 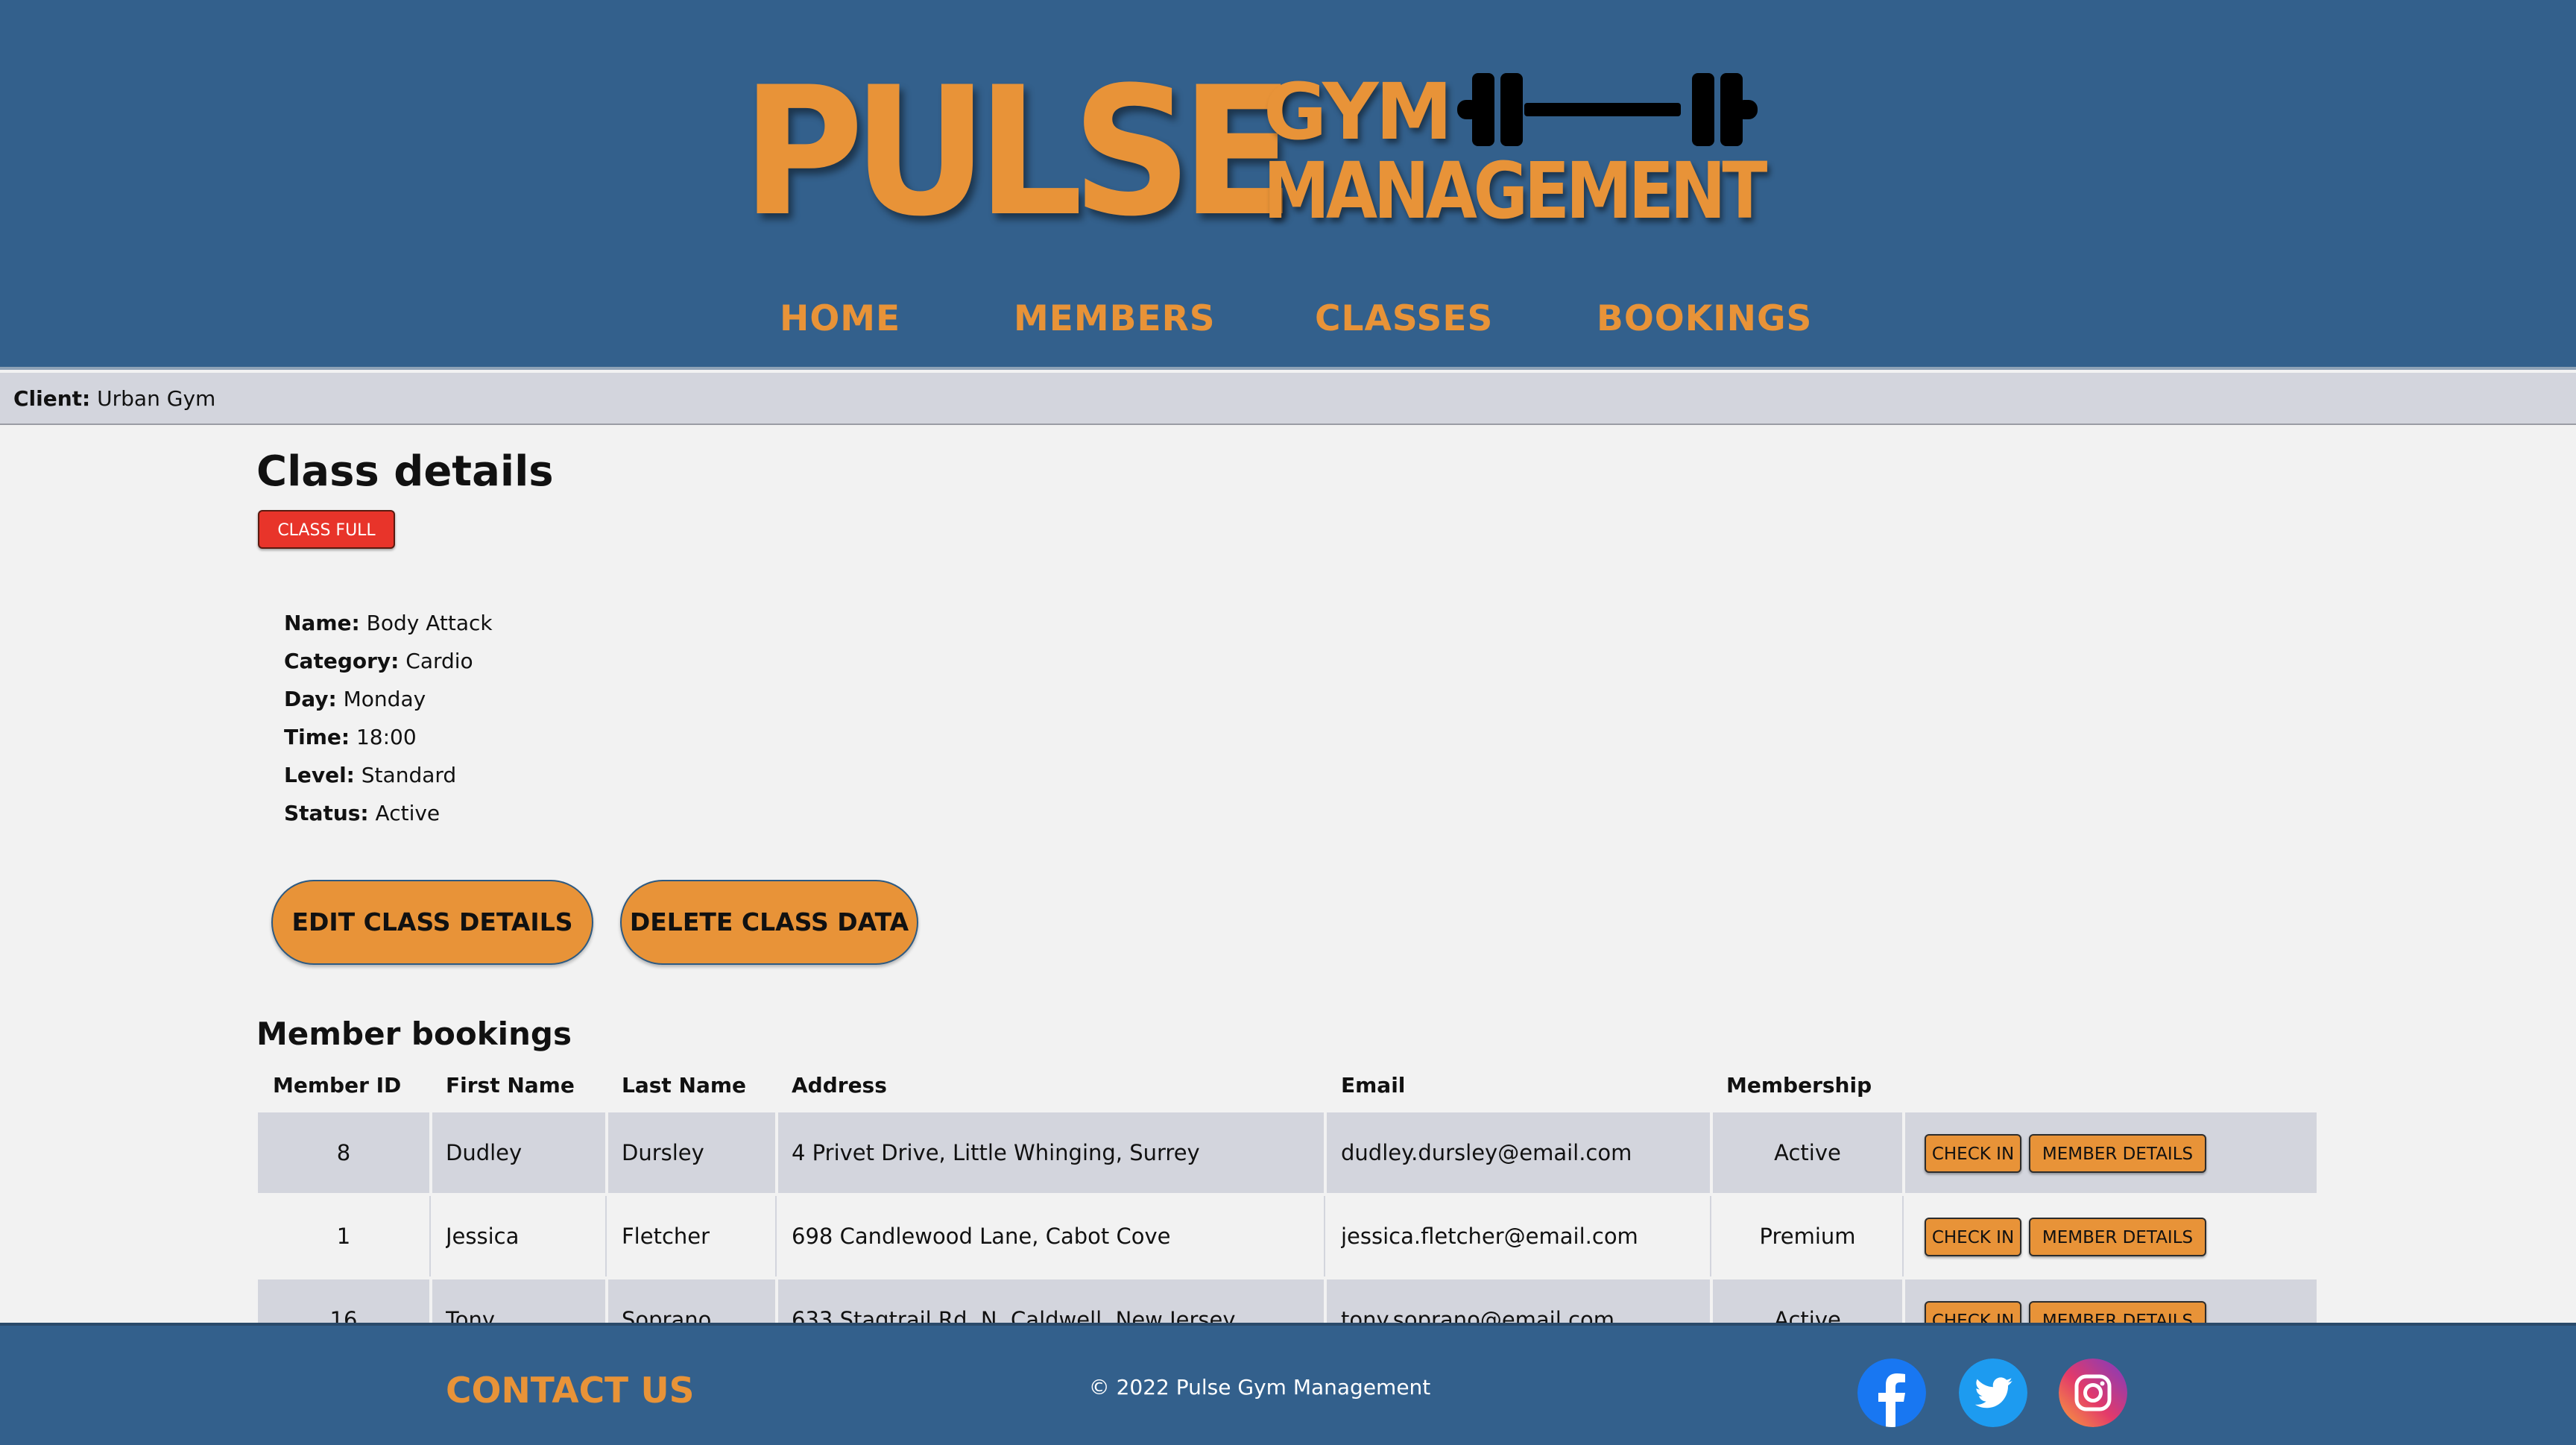 What do you see at coordinates (483, 1236) in the screenshot?
I see `cell-first-name: Jessica` at bounding box center [483, 1236].